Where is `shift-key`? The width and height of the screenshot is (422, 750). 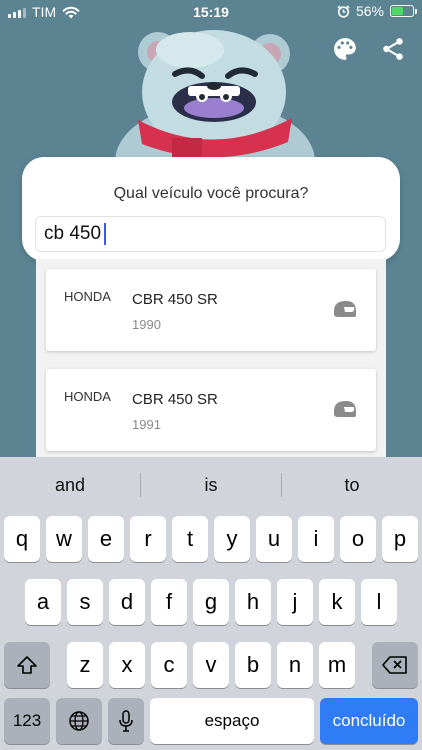 shift-key is located at coordinates (27, 665).